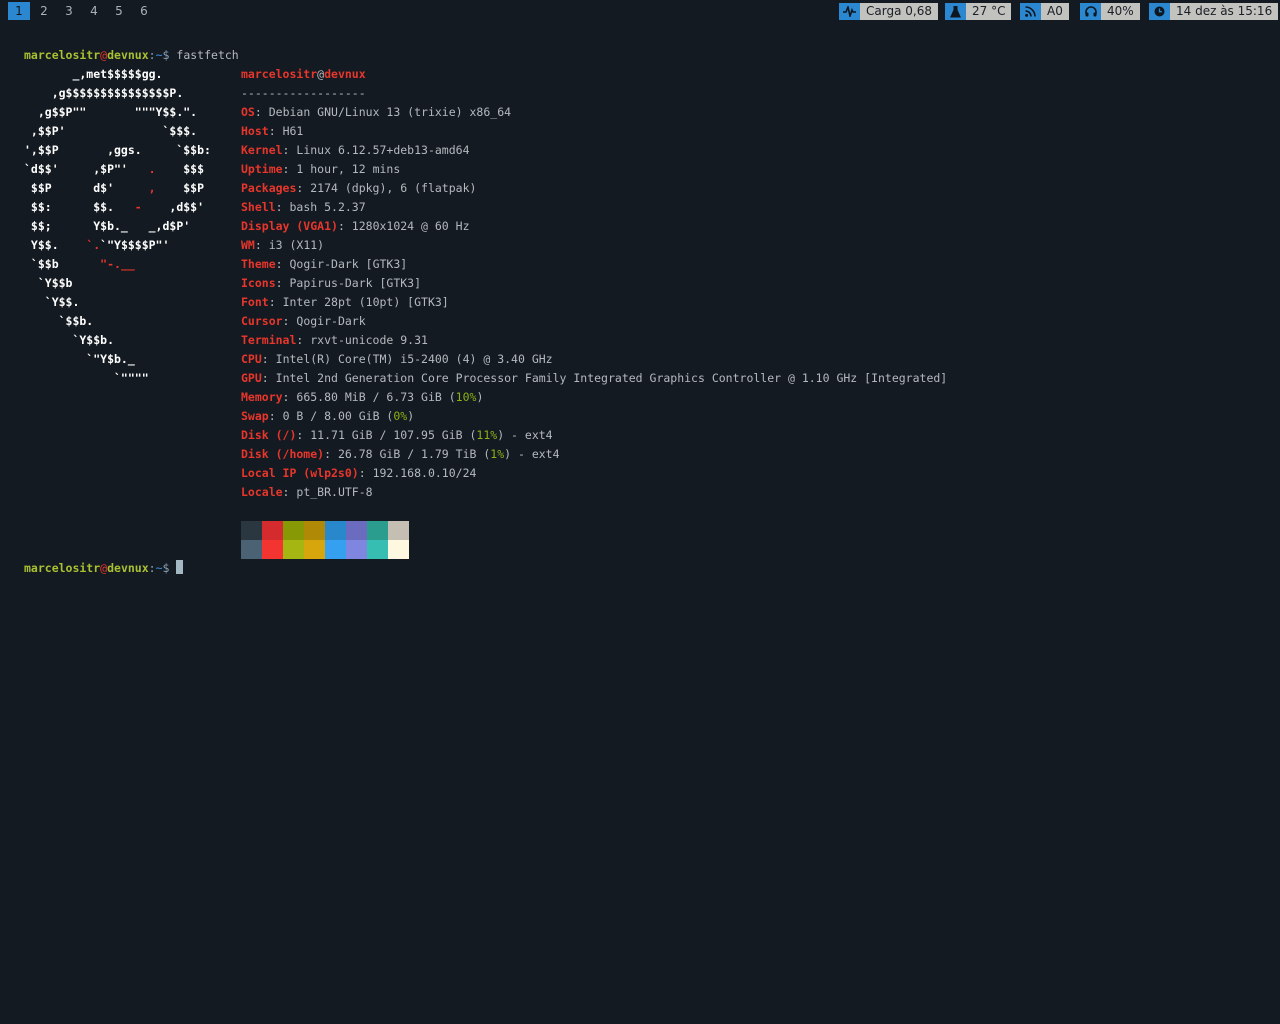 The width and height of the screenshot is (1280, 1024). Describe the element at coordinates (119, 11) in the screenshot. I see `workspace-5-button: 5` at that location.